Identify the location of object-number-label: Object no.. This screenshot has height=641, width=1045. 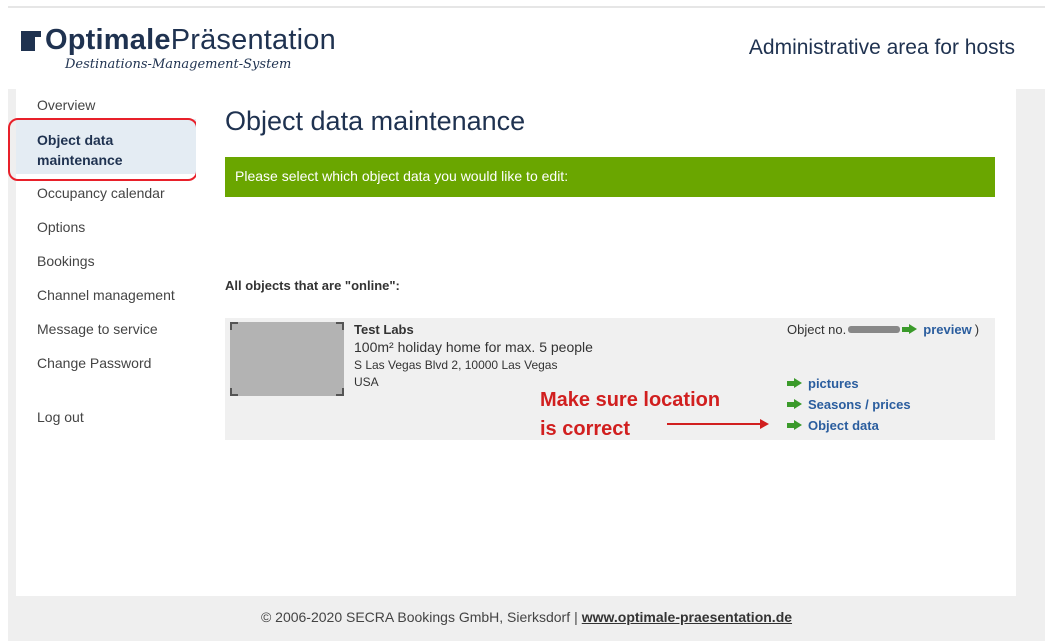
(817, 329).